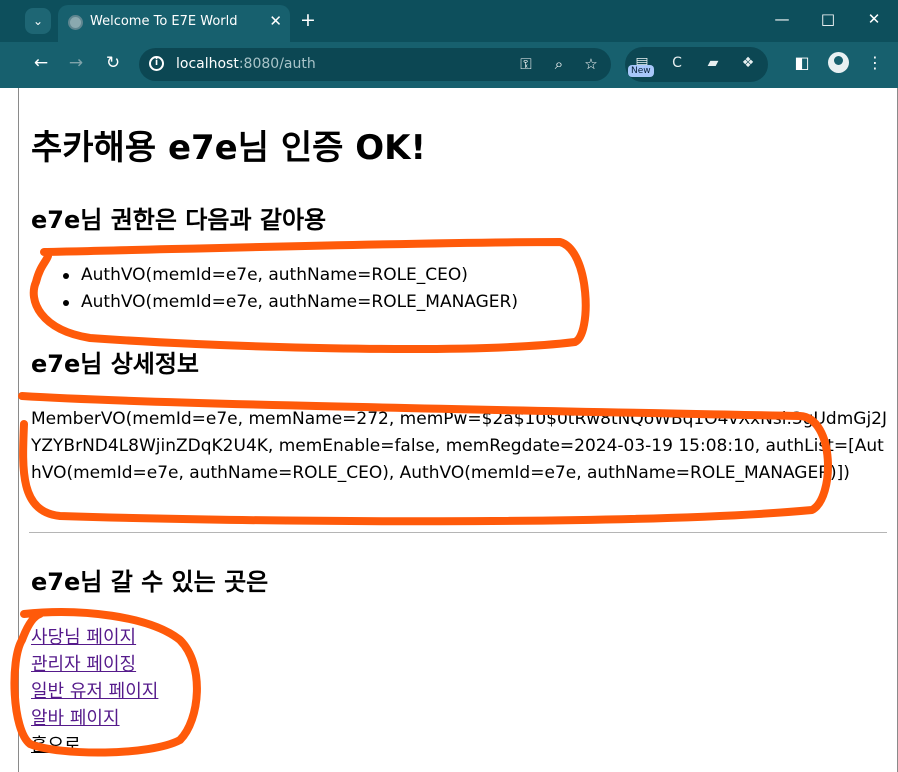 The image size is (898, 772). I want to click on minimize-icon: —, so click(782, 19).